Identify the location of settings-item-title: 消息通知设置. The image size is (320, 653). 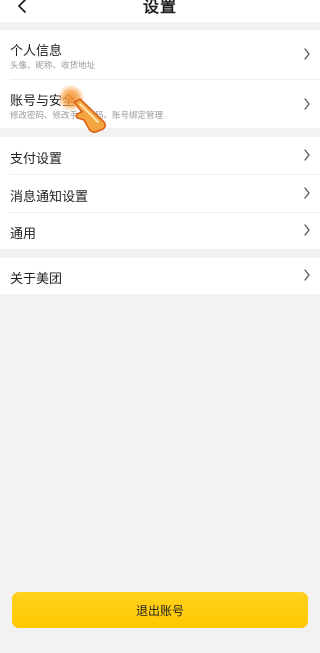
(49, 197).